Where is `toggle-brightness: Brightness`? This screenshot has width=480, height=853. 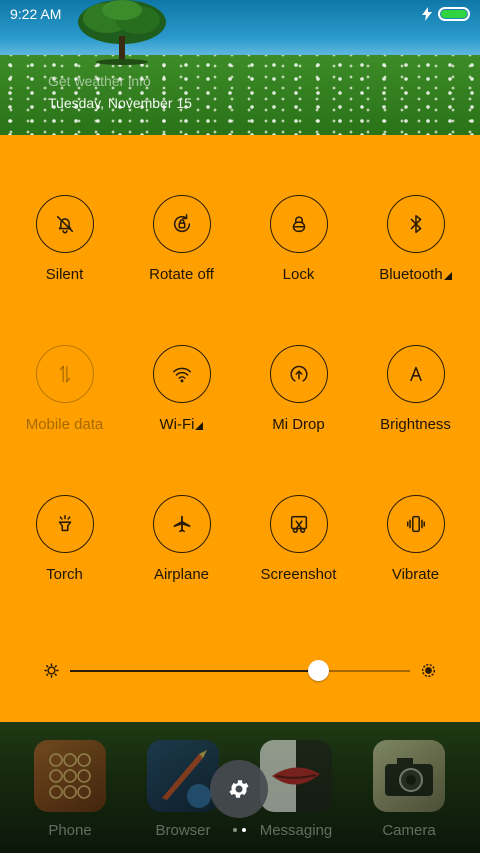
toggle-brightness: Brightness is located at coordinates (415, 395).